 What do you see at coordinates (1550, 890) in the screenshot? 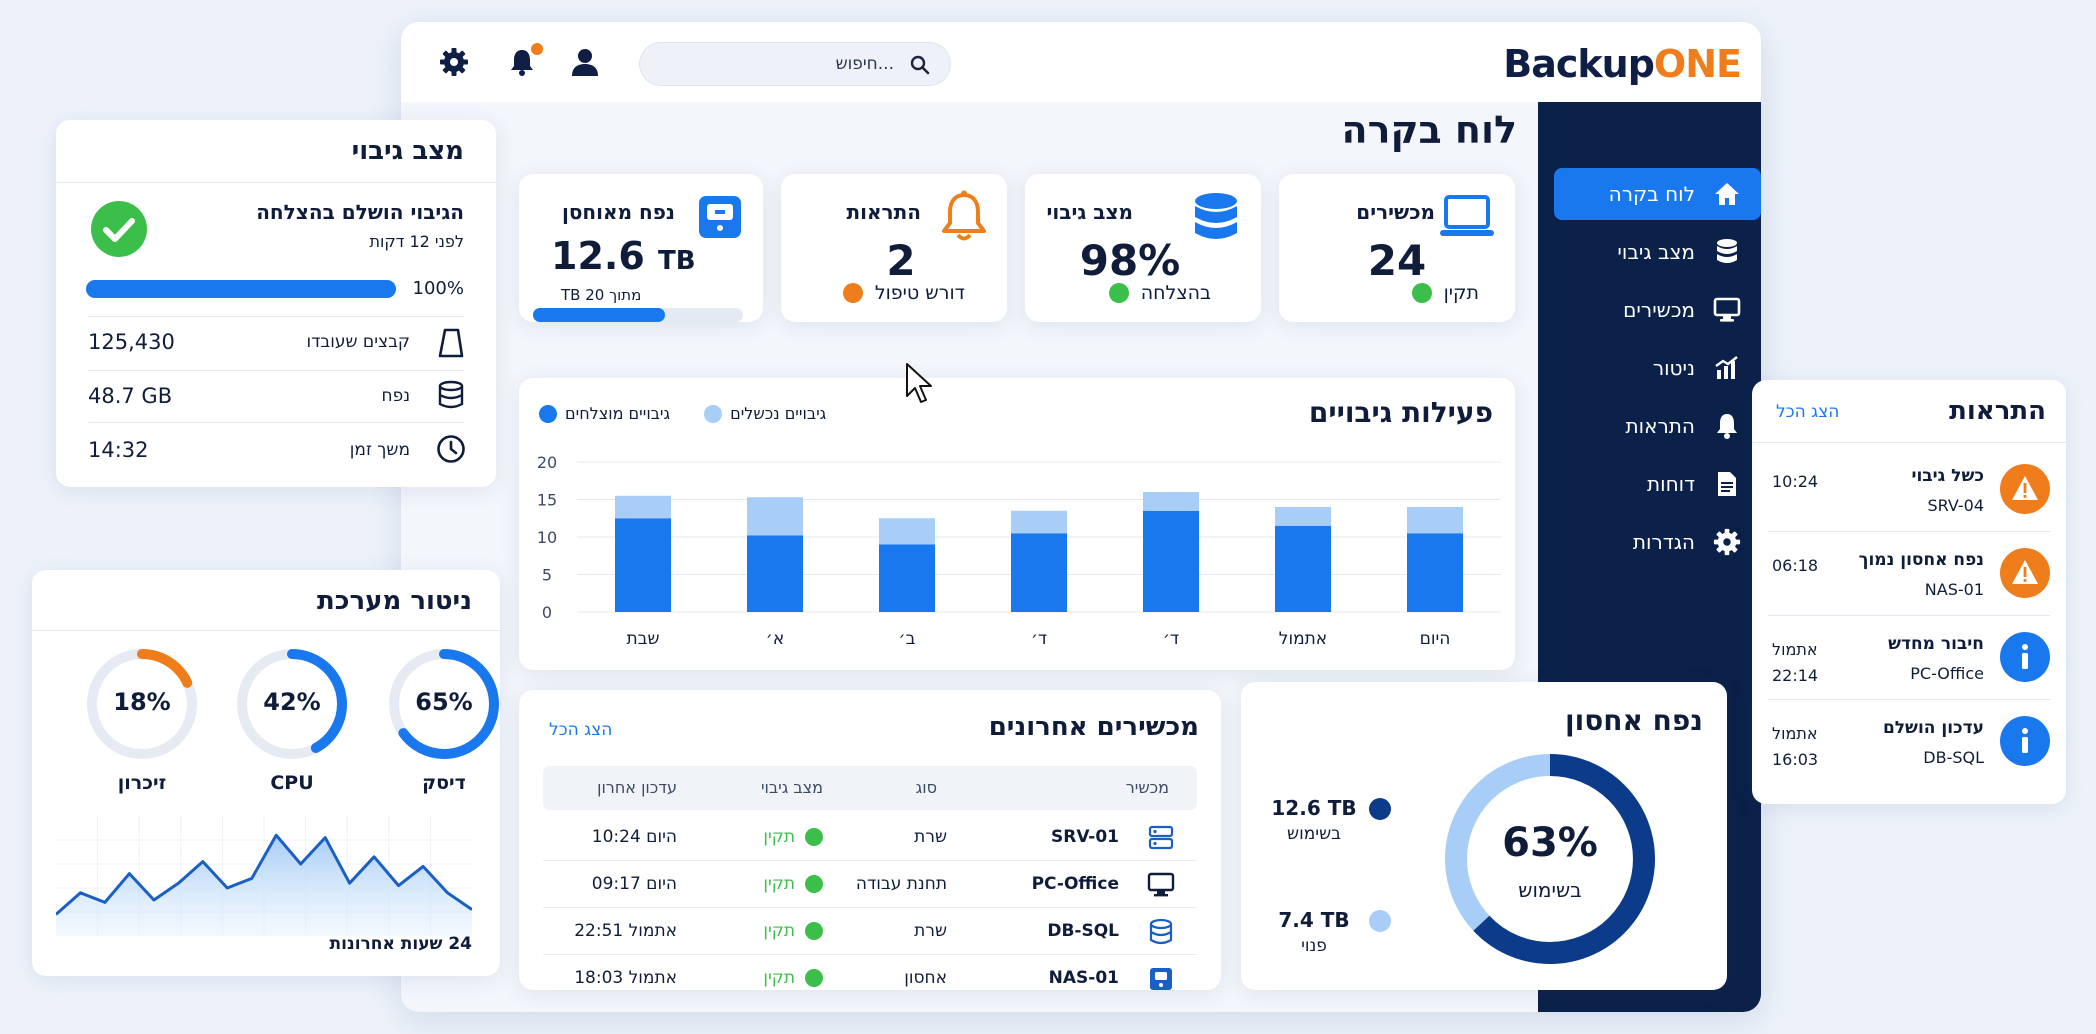
I see `storage-center-label: בשימוש` at bounding box center [1550, 890].